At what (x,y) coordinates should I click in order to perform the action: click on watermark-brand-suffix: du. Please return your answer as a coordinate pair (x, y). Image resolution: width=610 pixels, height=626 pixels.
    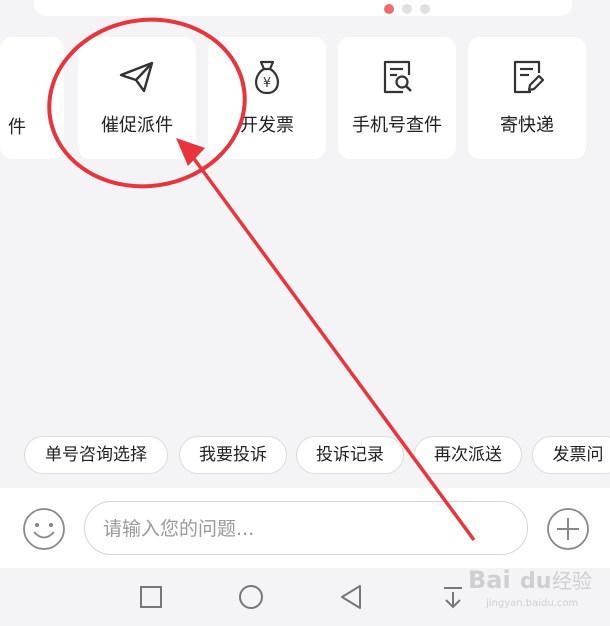
    Looking at the image, I should click on (535, 581).